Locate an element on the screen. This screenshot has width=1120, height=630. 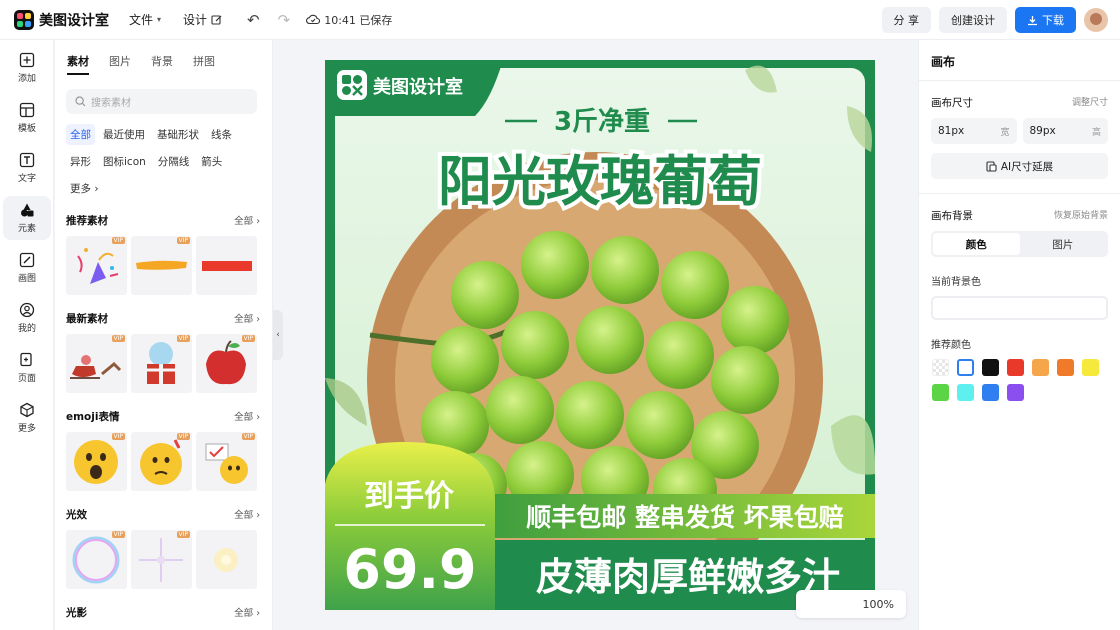
download-button: 下载 is located at coordinates (1045, 20).